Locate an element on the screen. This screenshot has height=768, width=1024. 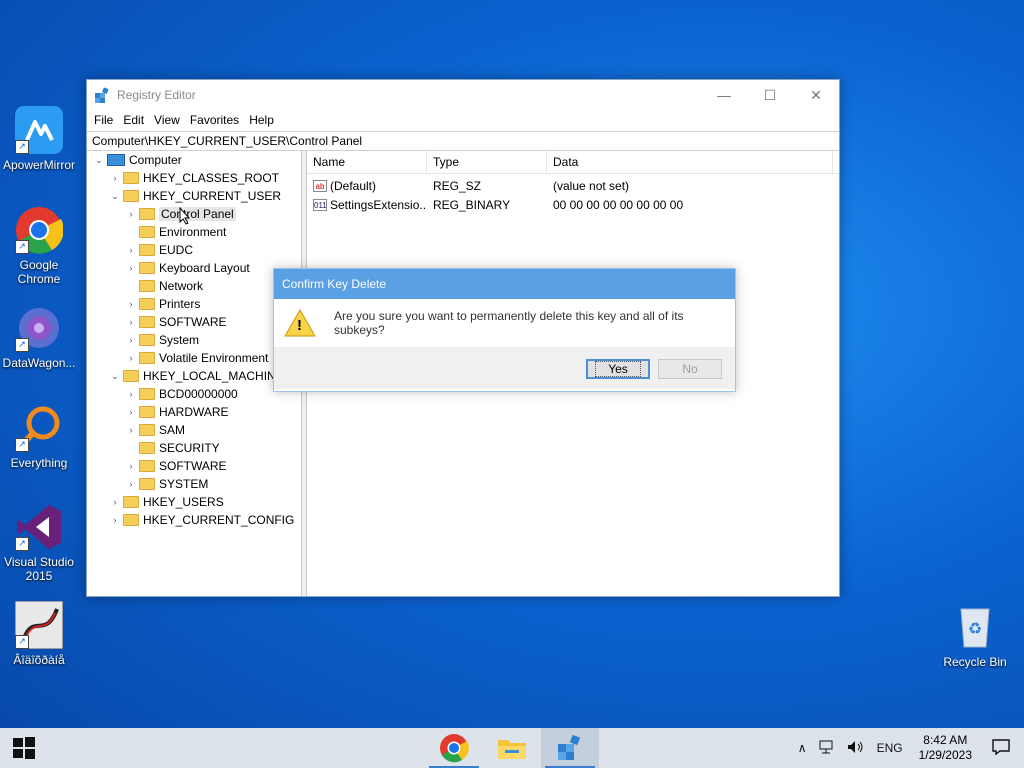
datawagon-icon: ↗ is located at coordinates (39, 328).